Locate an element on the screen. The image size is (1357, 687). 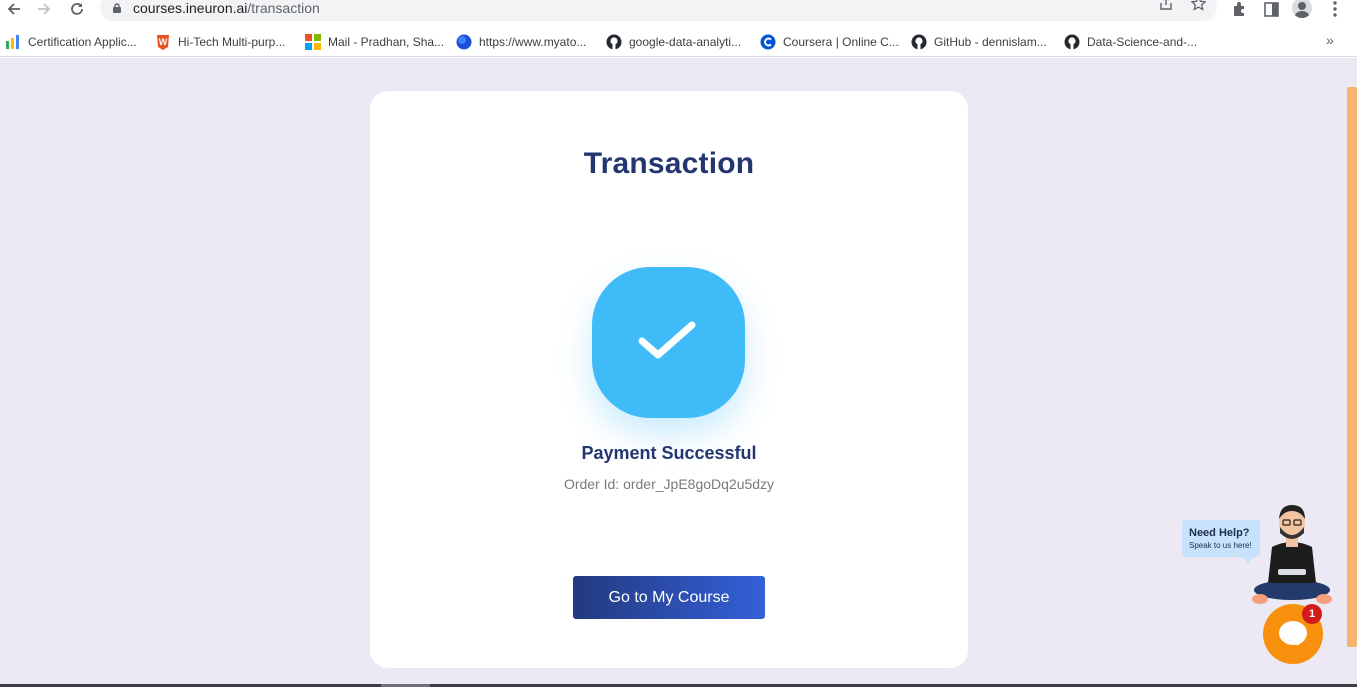
go-to-my-course-button: Go to My Course is located at coordinates (669, 597).